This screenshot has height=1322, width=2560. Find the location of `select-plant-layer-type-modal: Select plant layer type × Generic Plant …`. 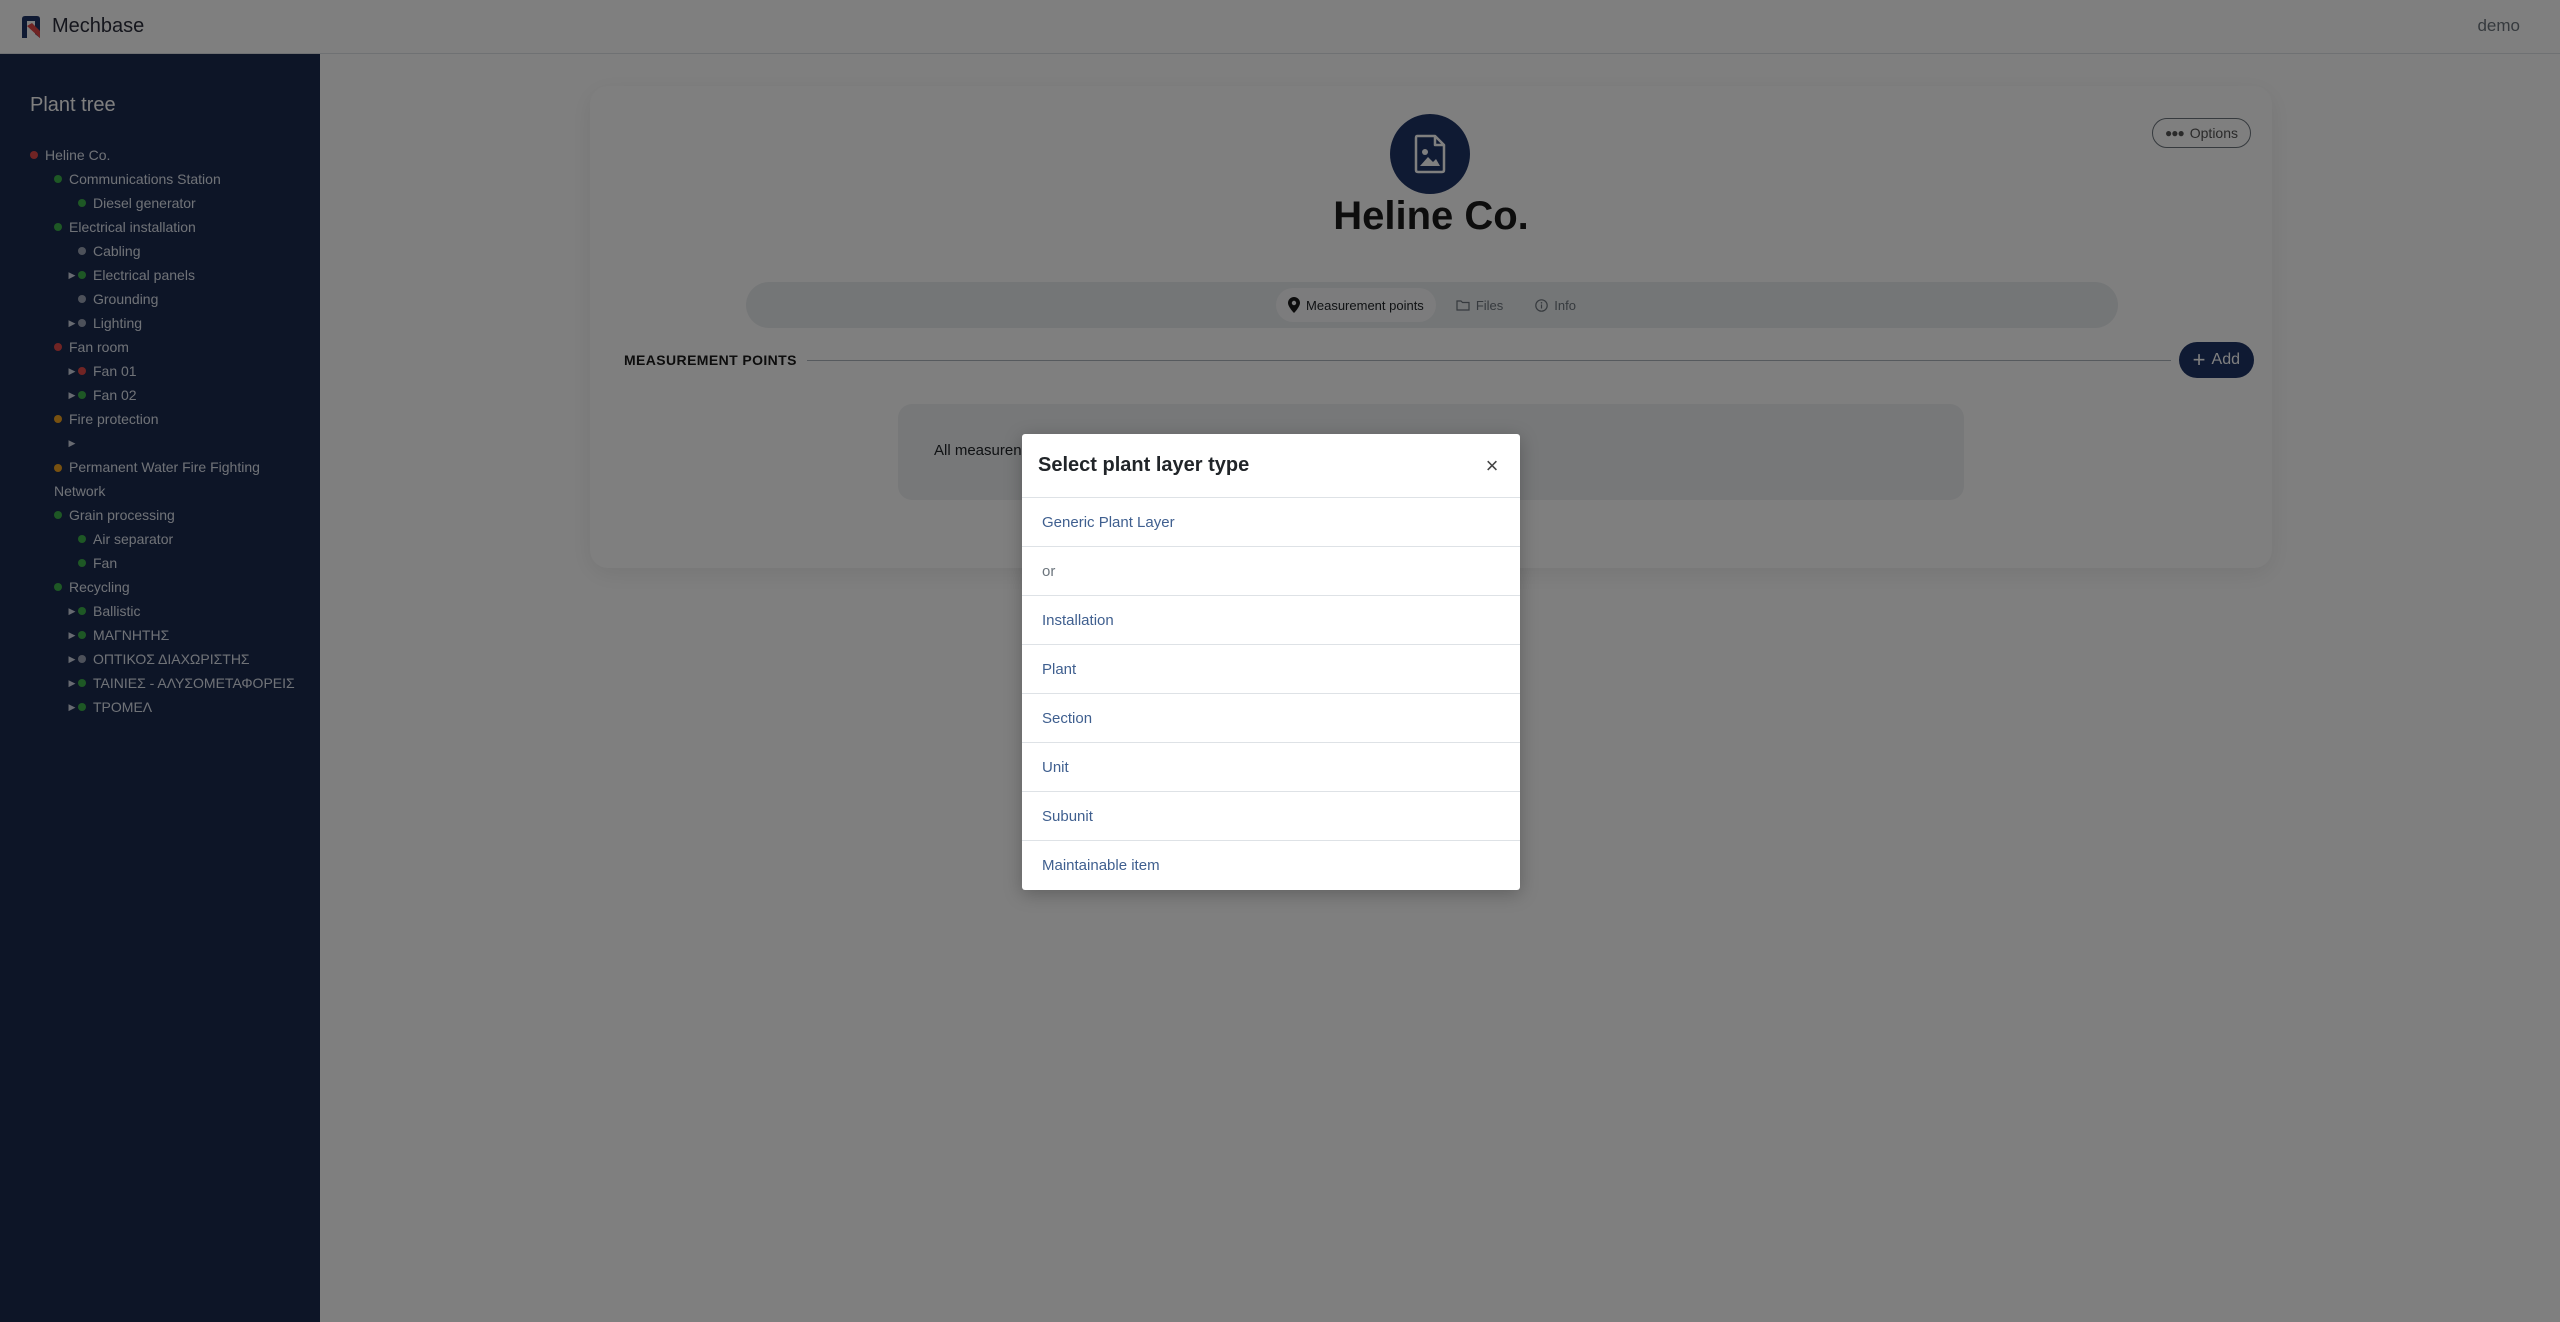

select-plant-layer-type-modal: Select plant layer type × Generic Plant … is located at coordinates (1271, 662).